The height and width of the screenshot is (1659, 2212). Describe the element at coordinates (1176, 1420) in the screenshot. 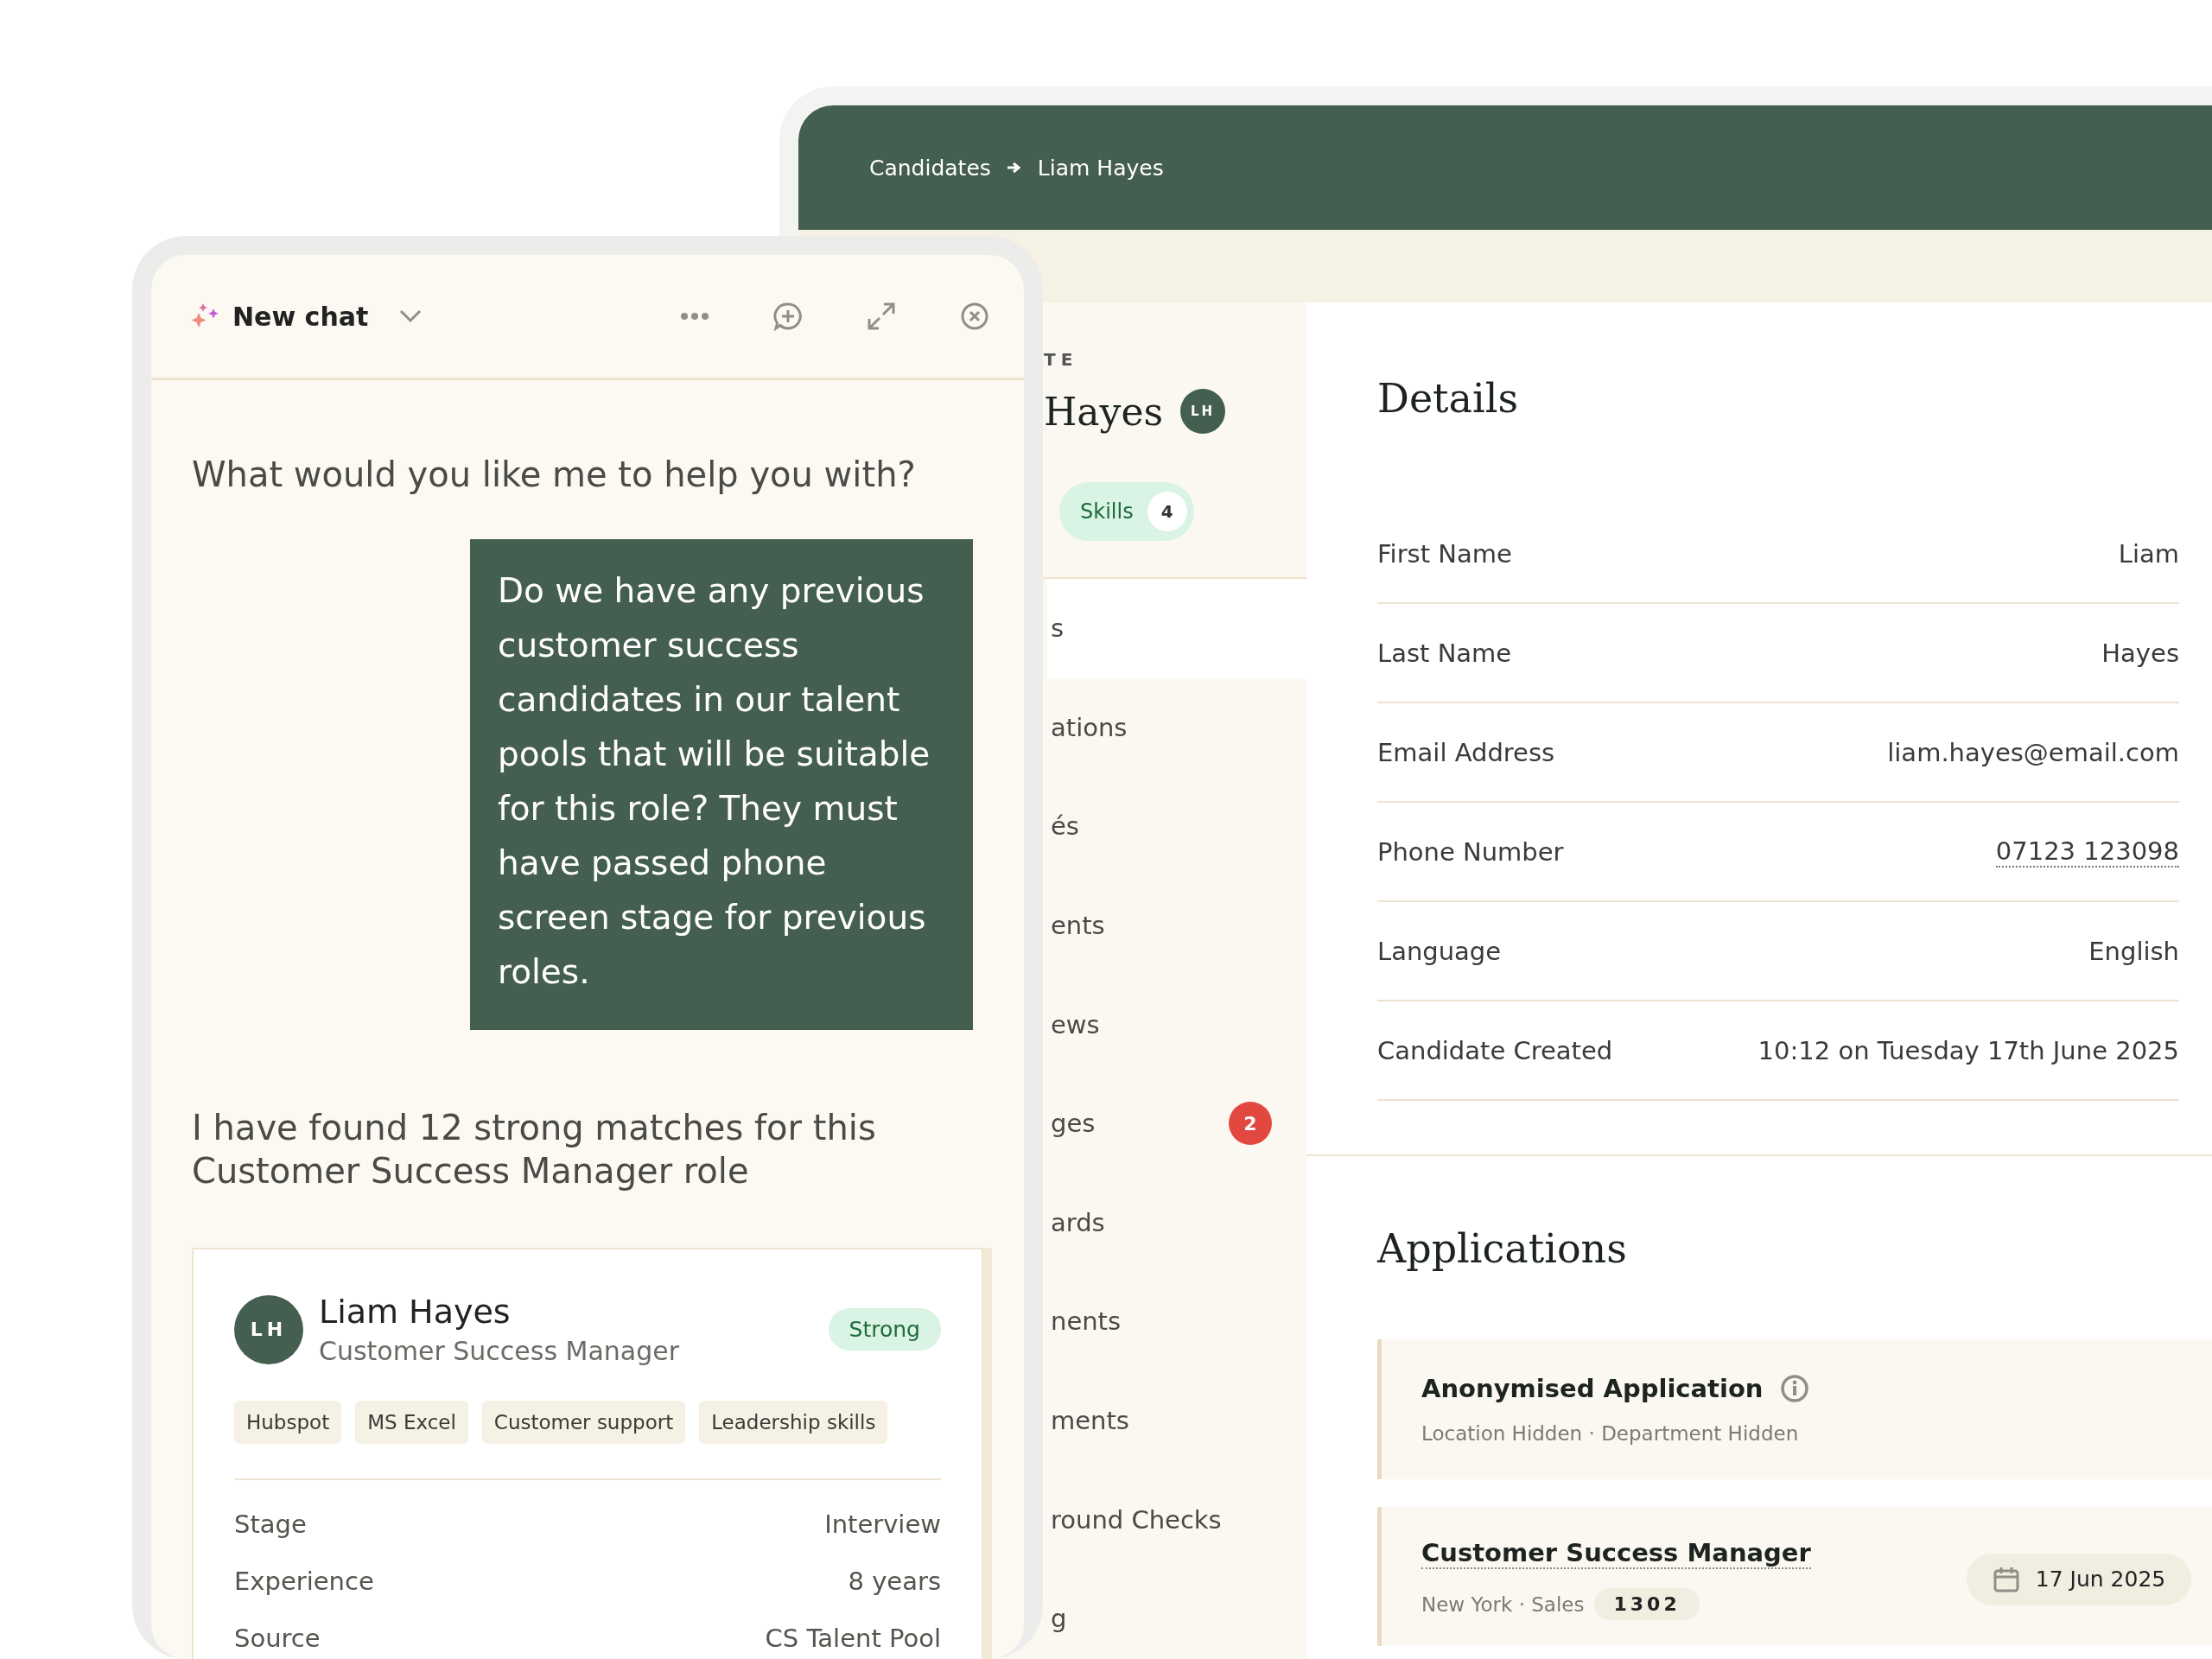

I see `nav-item: ments` at that location.